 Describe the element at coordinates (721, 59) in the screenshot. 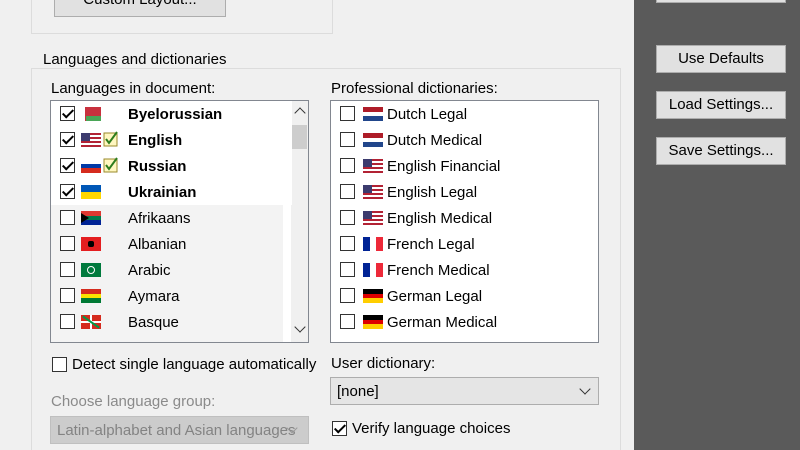

I see `use-defaults-button: Use Defaults` at that location.